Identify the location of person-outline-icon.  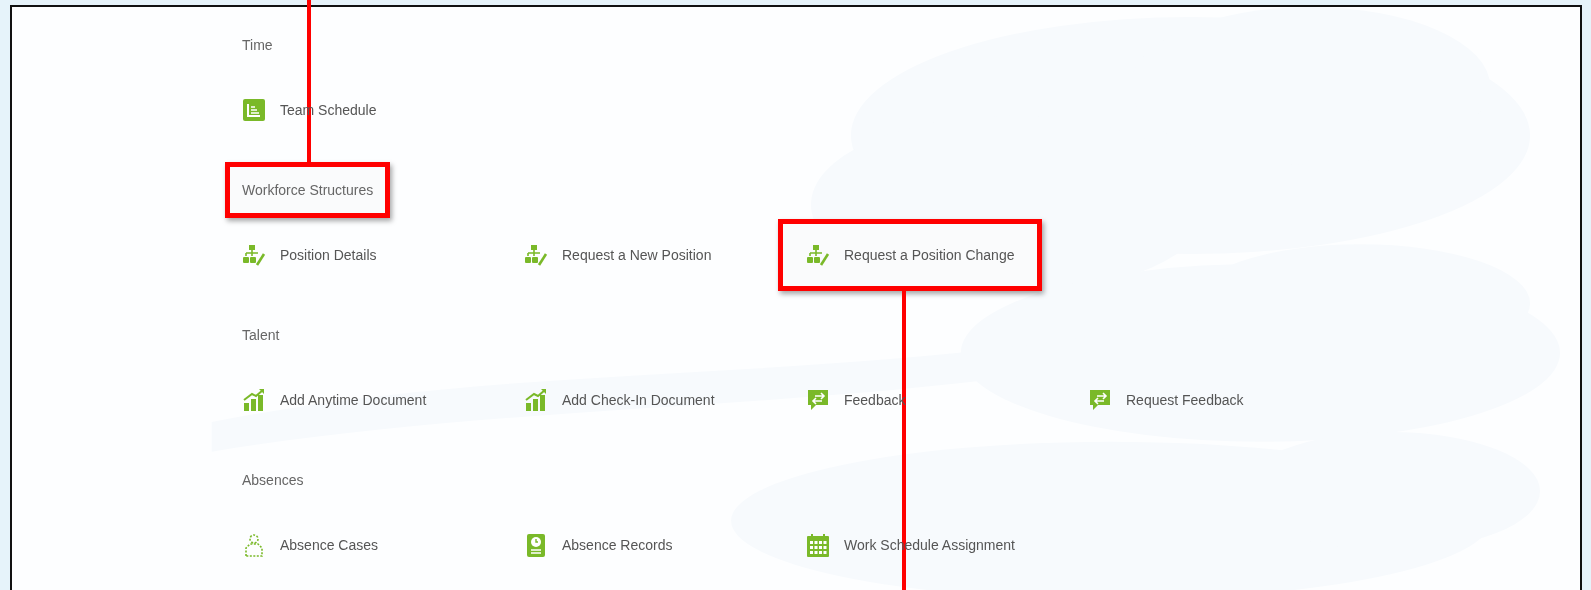
(254, 545).